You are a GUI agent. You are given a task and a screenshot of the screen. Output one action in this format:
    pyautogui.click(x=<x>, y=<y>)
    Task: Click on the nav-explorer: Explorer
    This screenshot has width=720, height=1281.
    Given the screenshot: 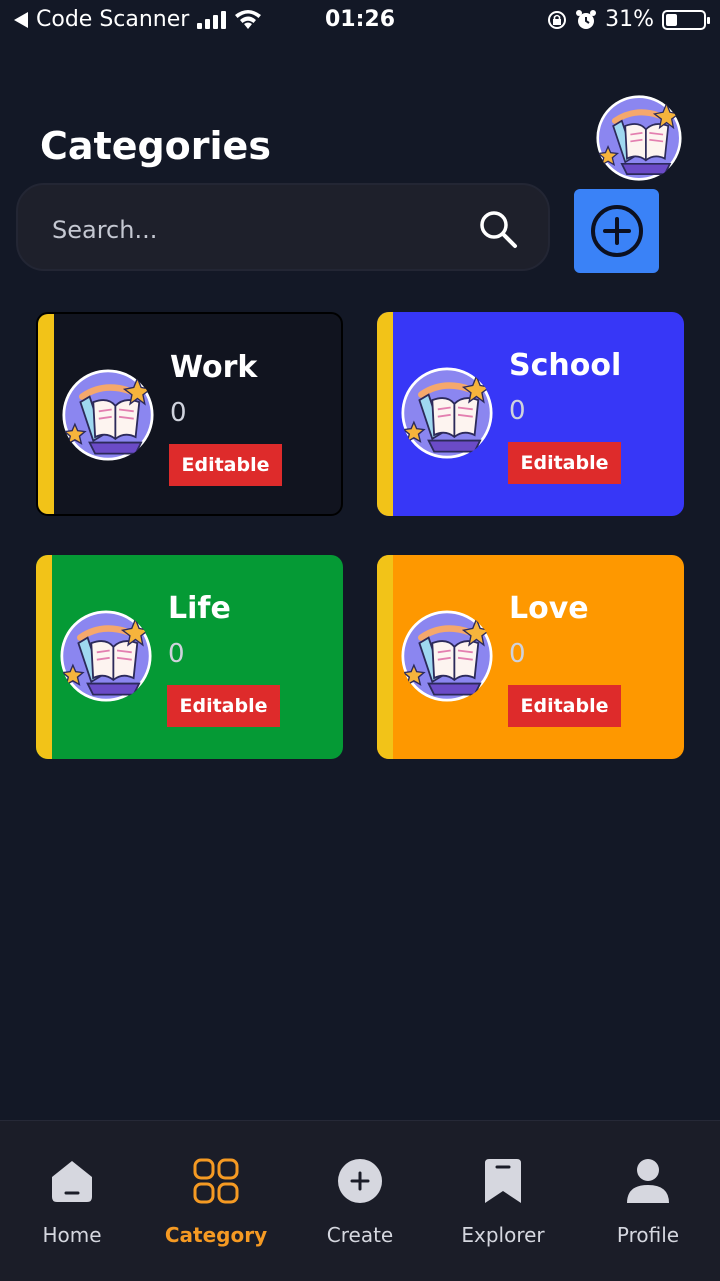 What is the action you would take?
    pyautogui.click(x=503, y=1201)
    